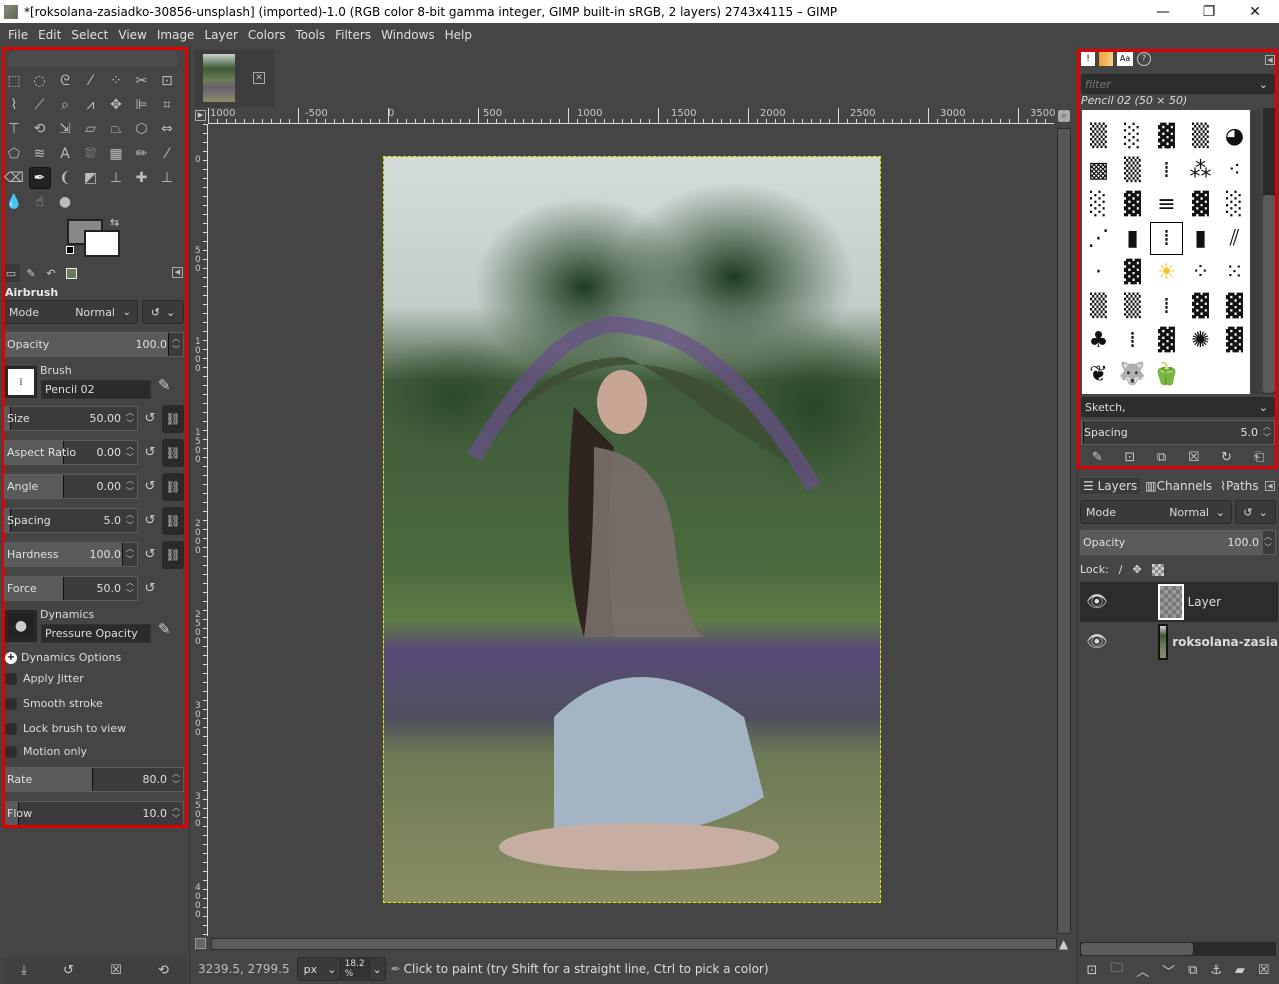 The image size is (1279, 984). What do you see at coordinates (24, 970) in the screenshot?
I see `save-options-icon: ⤓` at bounding box center [24, 970].